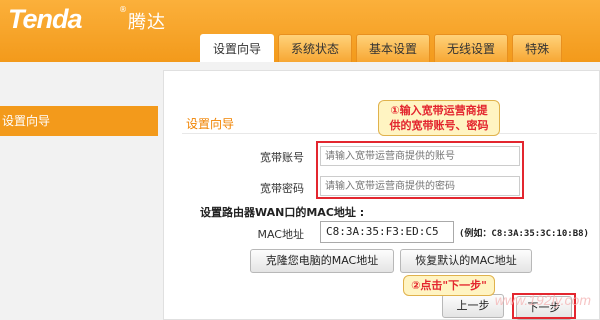 Image resolution: width=600 pixels, height=320 pixels. What do you see at coordinates (471, 48) in the screenshot?
I see `tab-wireless-settings: 无线设置` at bounding box center [471, 48].